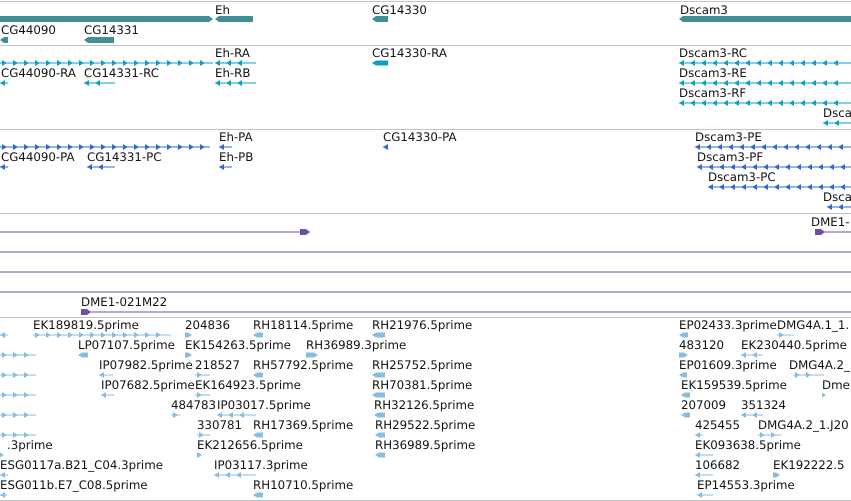 This screenshot has height=501, width=851. Describe the element at coordinates (813, 325) in the screenshot. I see `feature-label: DMG4A.1_1.` at that location.